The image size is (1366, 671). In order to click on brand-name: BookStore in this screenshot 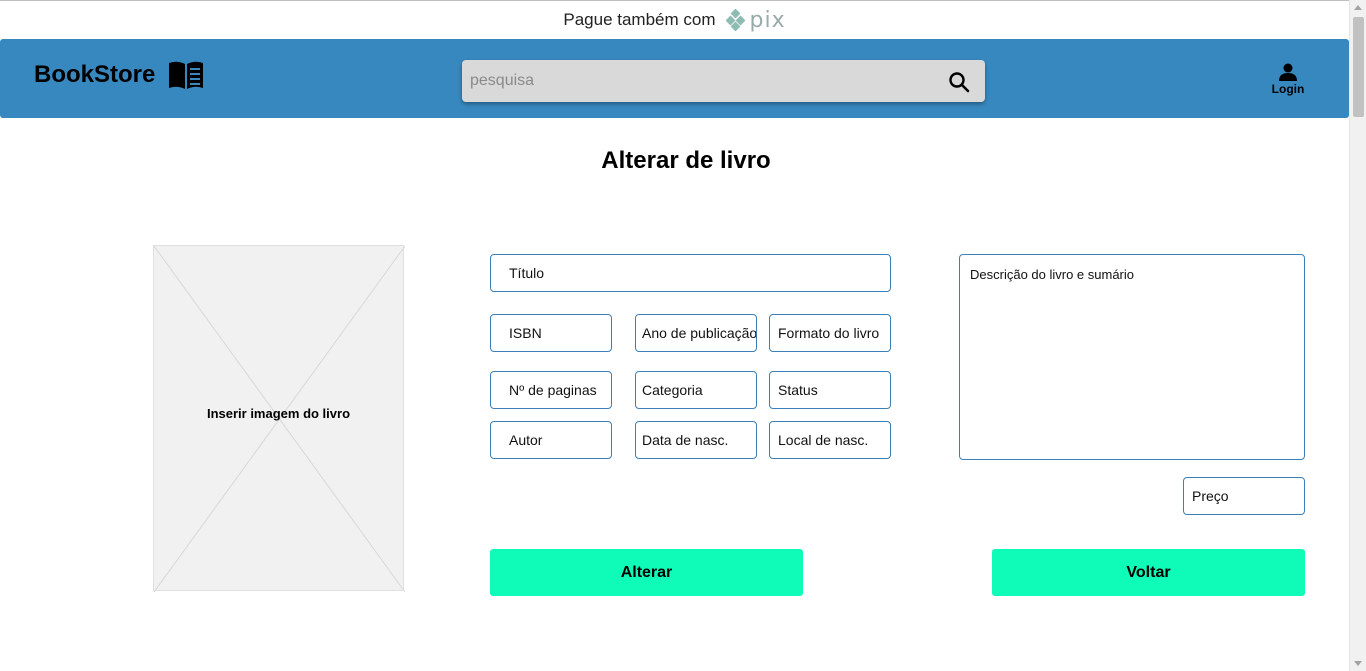, I will do `click(94, 75)`.